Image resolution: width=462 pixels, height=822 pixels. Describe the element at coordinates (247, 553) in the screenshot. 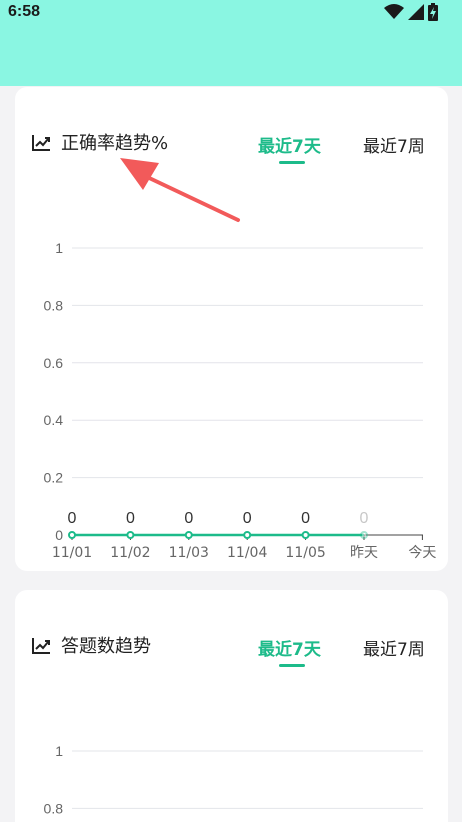

I see `x-tick-label: 11/04` at that location.